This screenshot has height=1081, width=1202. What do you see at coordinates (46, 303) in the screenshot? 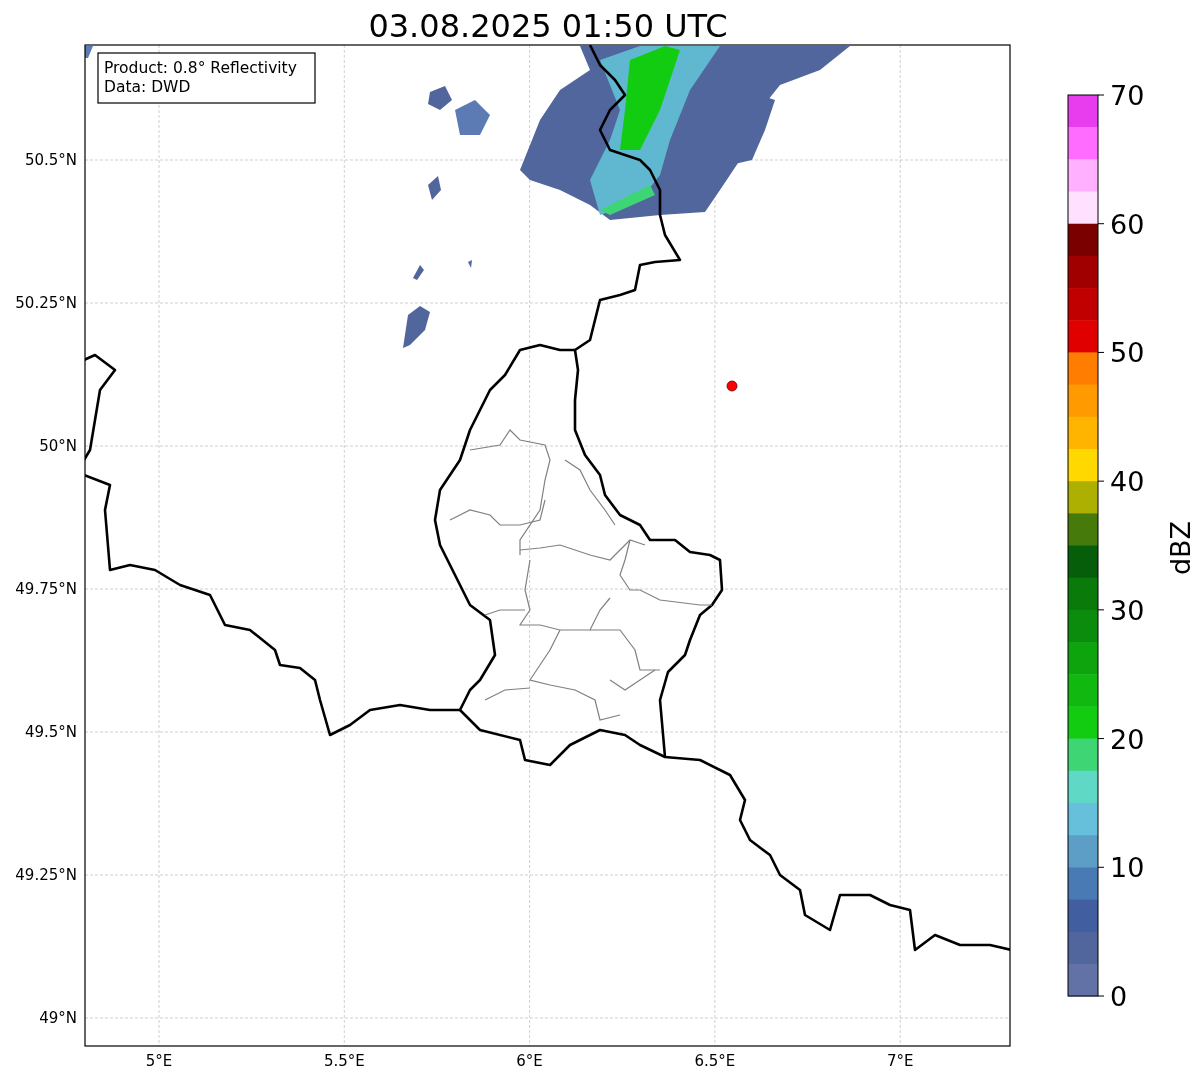
I see `latitude-label: 50.25°N` at bounding box center [46, 303].